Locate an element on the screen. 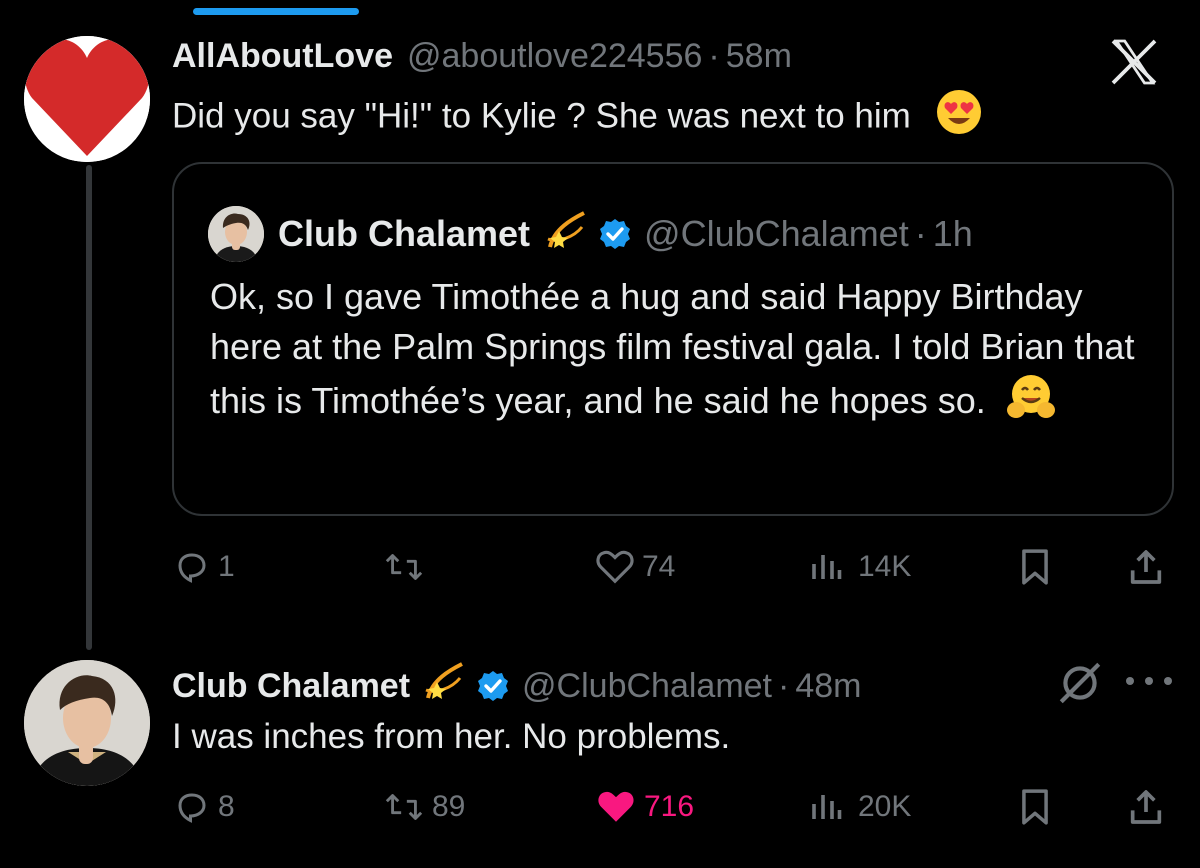 Image resolution: width=1200 pixels, height=868 pixels. views-count: 14K is located at coordinates (885, 566).